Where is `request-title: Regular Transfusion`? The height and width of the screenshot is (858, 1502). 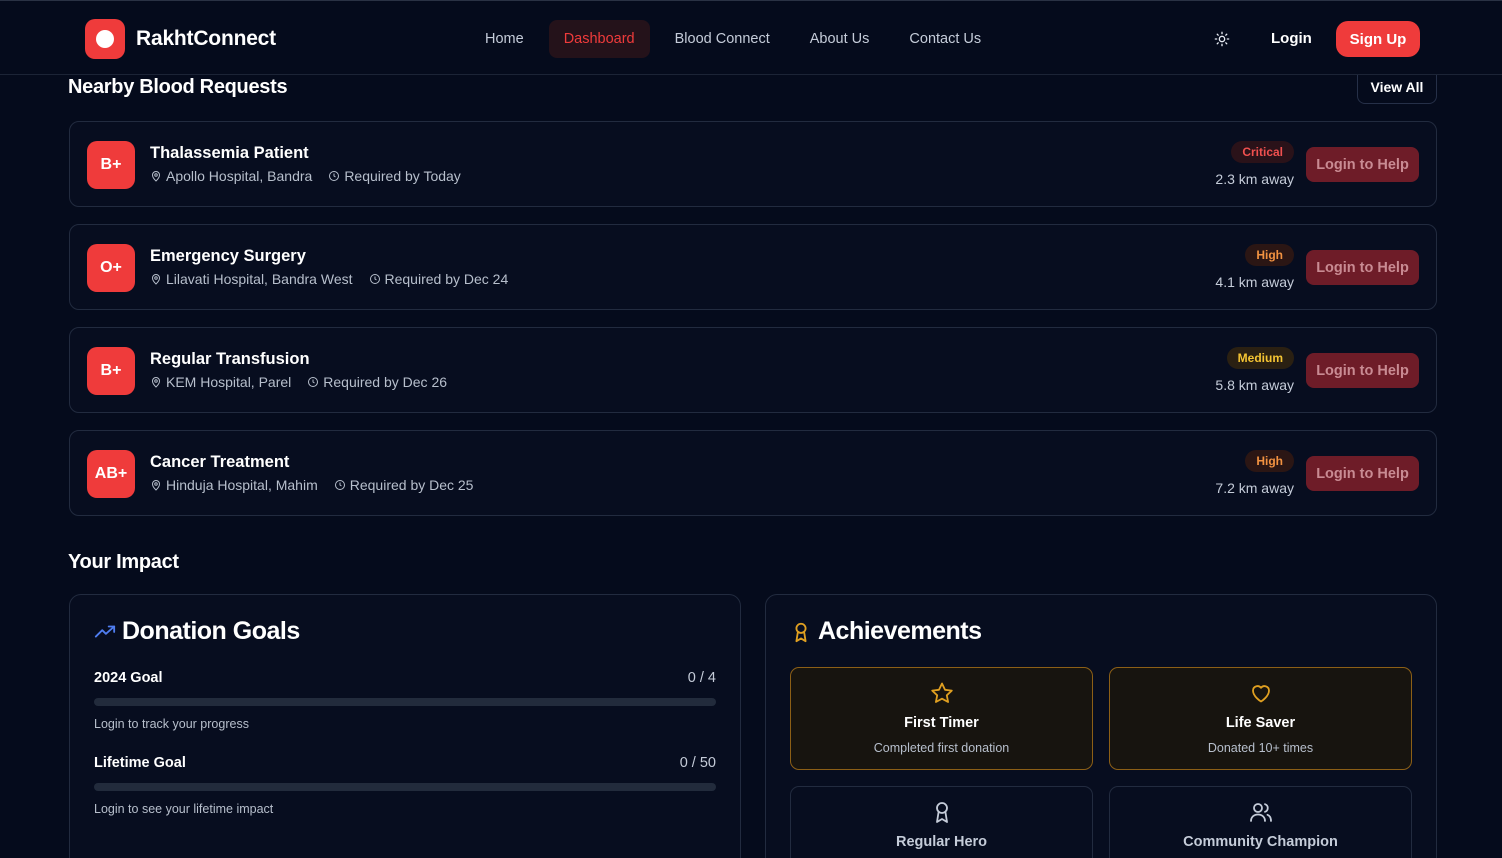
request-title: Regular Transfusion is located at coordinates (230, 359).